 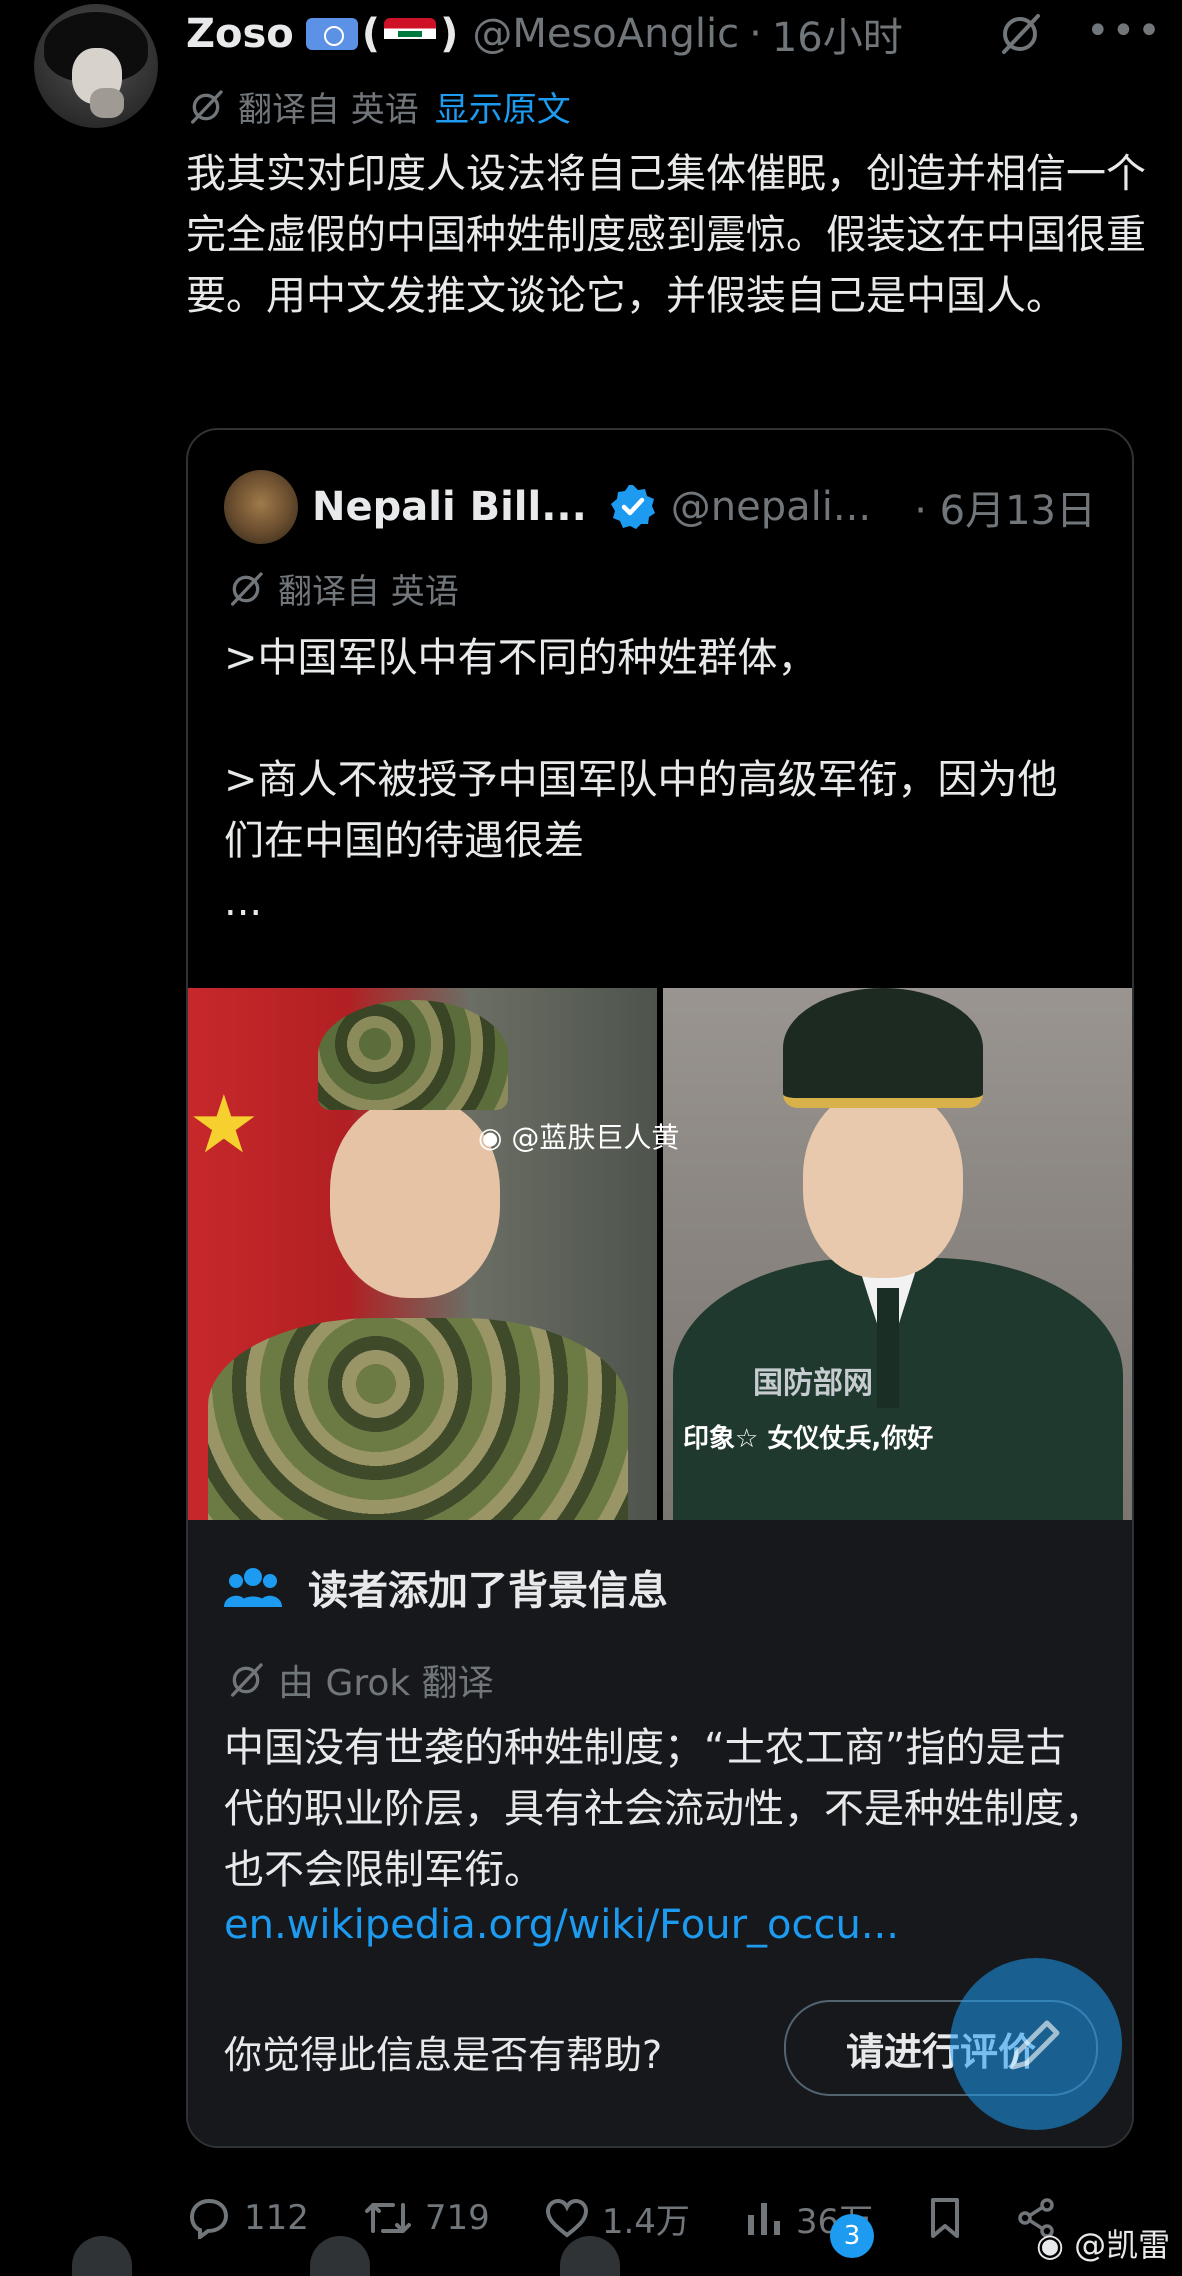 What do you see at coordinates (641, 810) in the screenshot?
I see `quoted-line: >商人不被授予中国军队中的高级军衔，因为他们在中国的待遇很差` at bounding box center [641, 810].